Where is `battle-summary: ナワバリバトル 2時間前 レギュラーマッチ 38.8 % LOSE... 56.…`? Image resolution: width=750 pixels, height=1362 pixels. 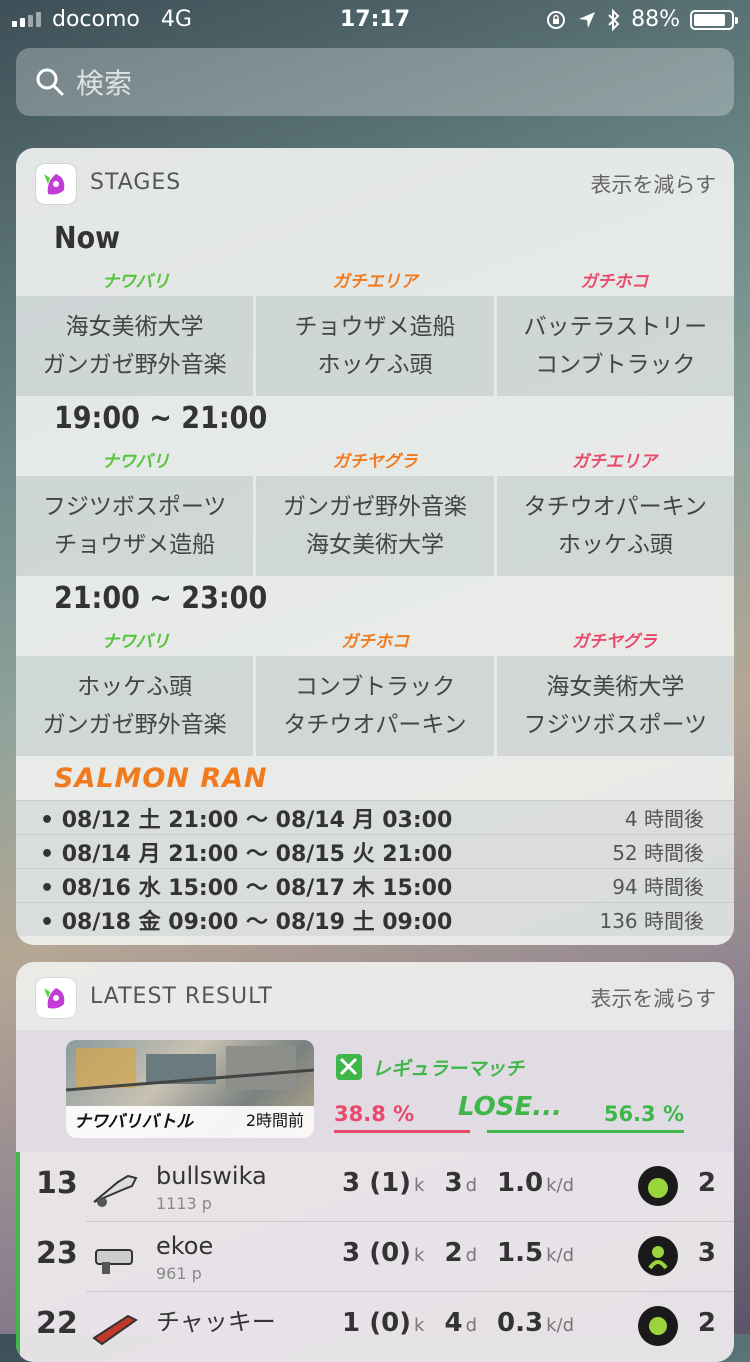 battle-summary: ナワバリバトル 2時間前 レギュラーマッチ 38.8 % LOSE... 56.… is located at coordinates (375, 1091).